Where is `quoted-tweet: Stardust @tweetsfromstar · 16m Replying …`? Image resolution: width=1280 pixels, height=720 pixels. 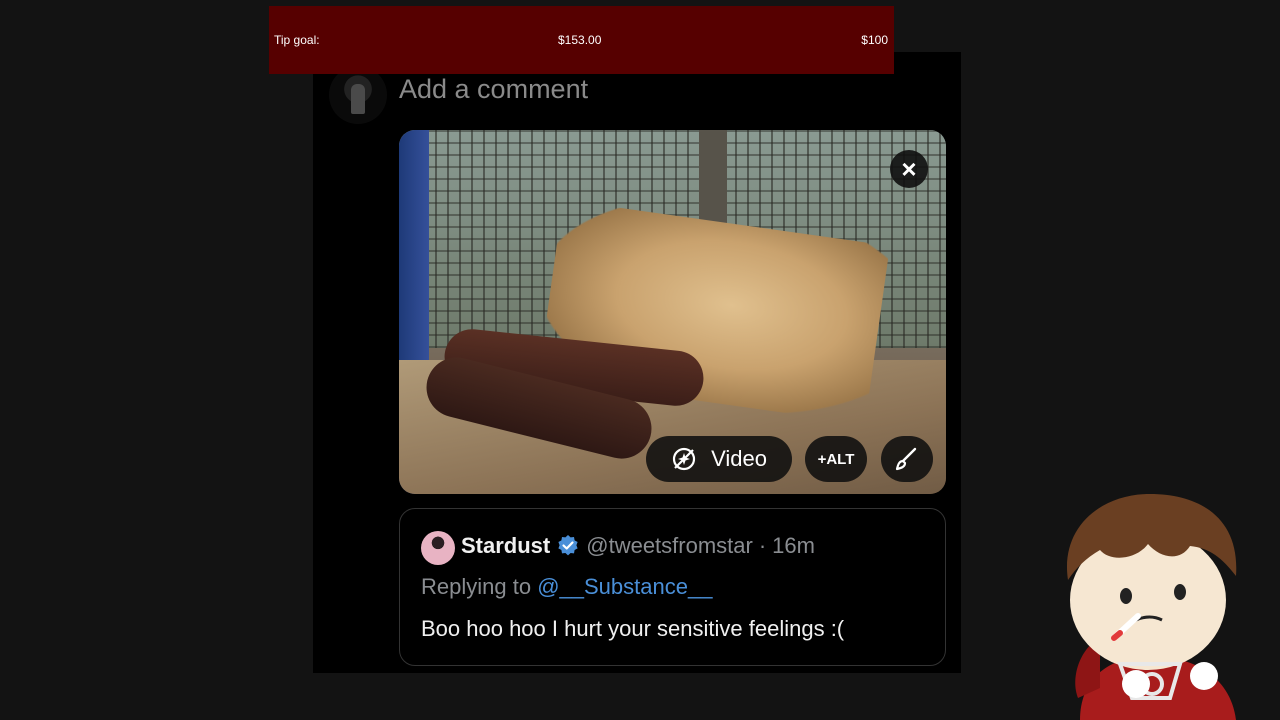 quoted-tweet: Stardust @tweetsfromstar · 16m Replying … is located at coordinates (672, 587).